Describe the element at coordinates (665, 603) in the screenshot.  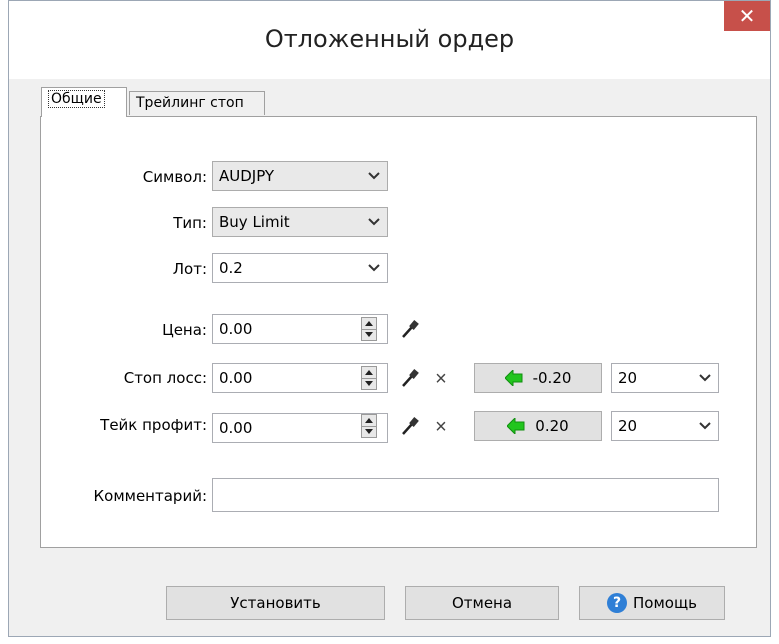
I see `help-label: Помощь` at that location.